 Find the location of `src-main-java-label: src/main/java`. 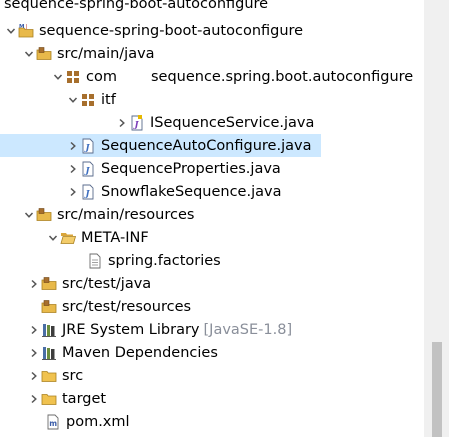

src-main-java-label: src/main/java is located at coordinates (106, 53).